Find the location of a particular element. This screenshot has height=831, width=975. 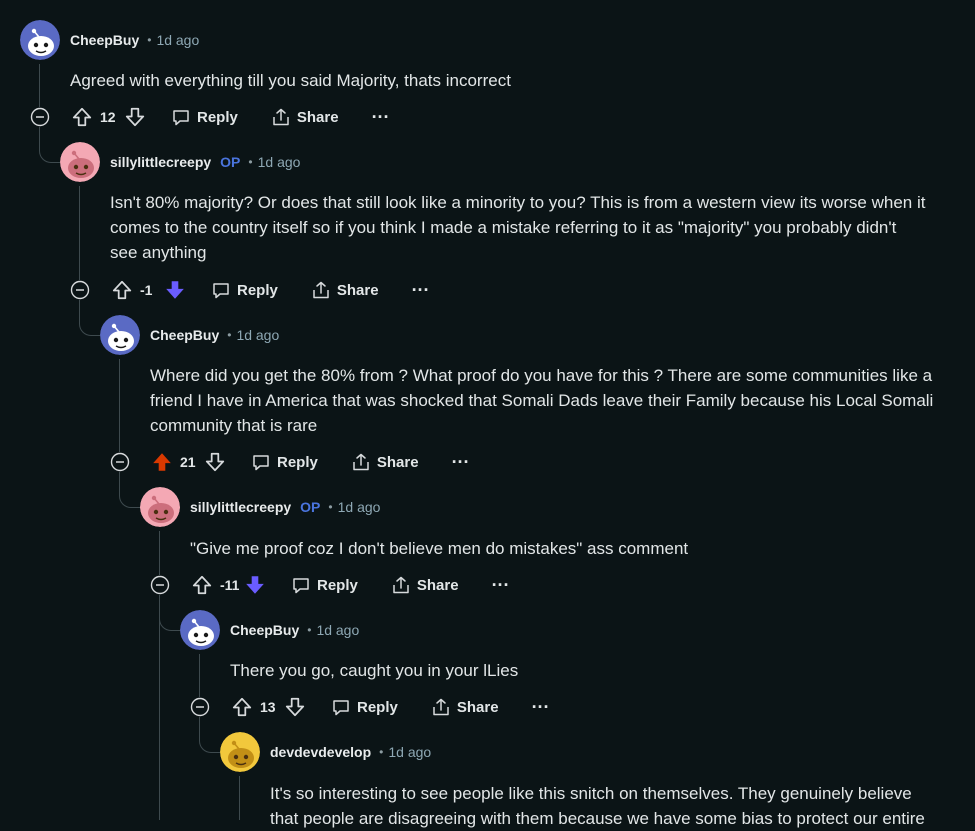

comment-actions: 13 Reply Share ··· is located at coordinates (371, 707).